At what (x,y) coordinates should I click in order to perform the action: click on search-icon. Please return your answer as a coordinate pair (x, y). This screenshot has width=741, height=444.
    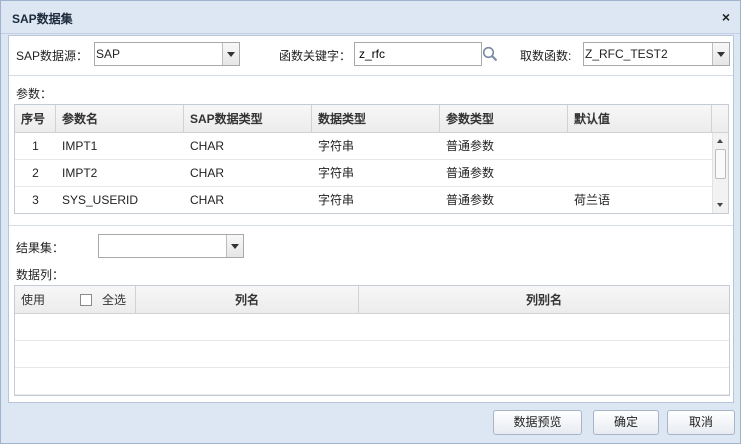
    Looking at the image, I should click on (490, 54).